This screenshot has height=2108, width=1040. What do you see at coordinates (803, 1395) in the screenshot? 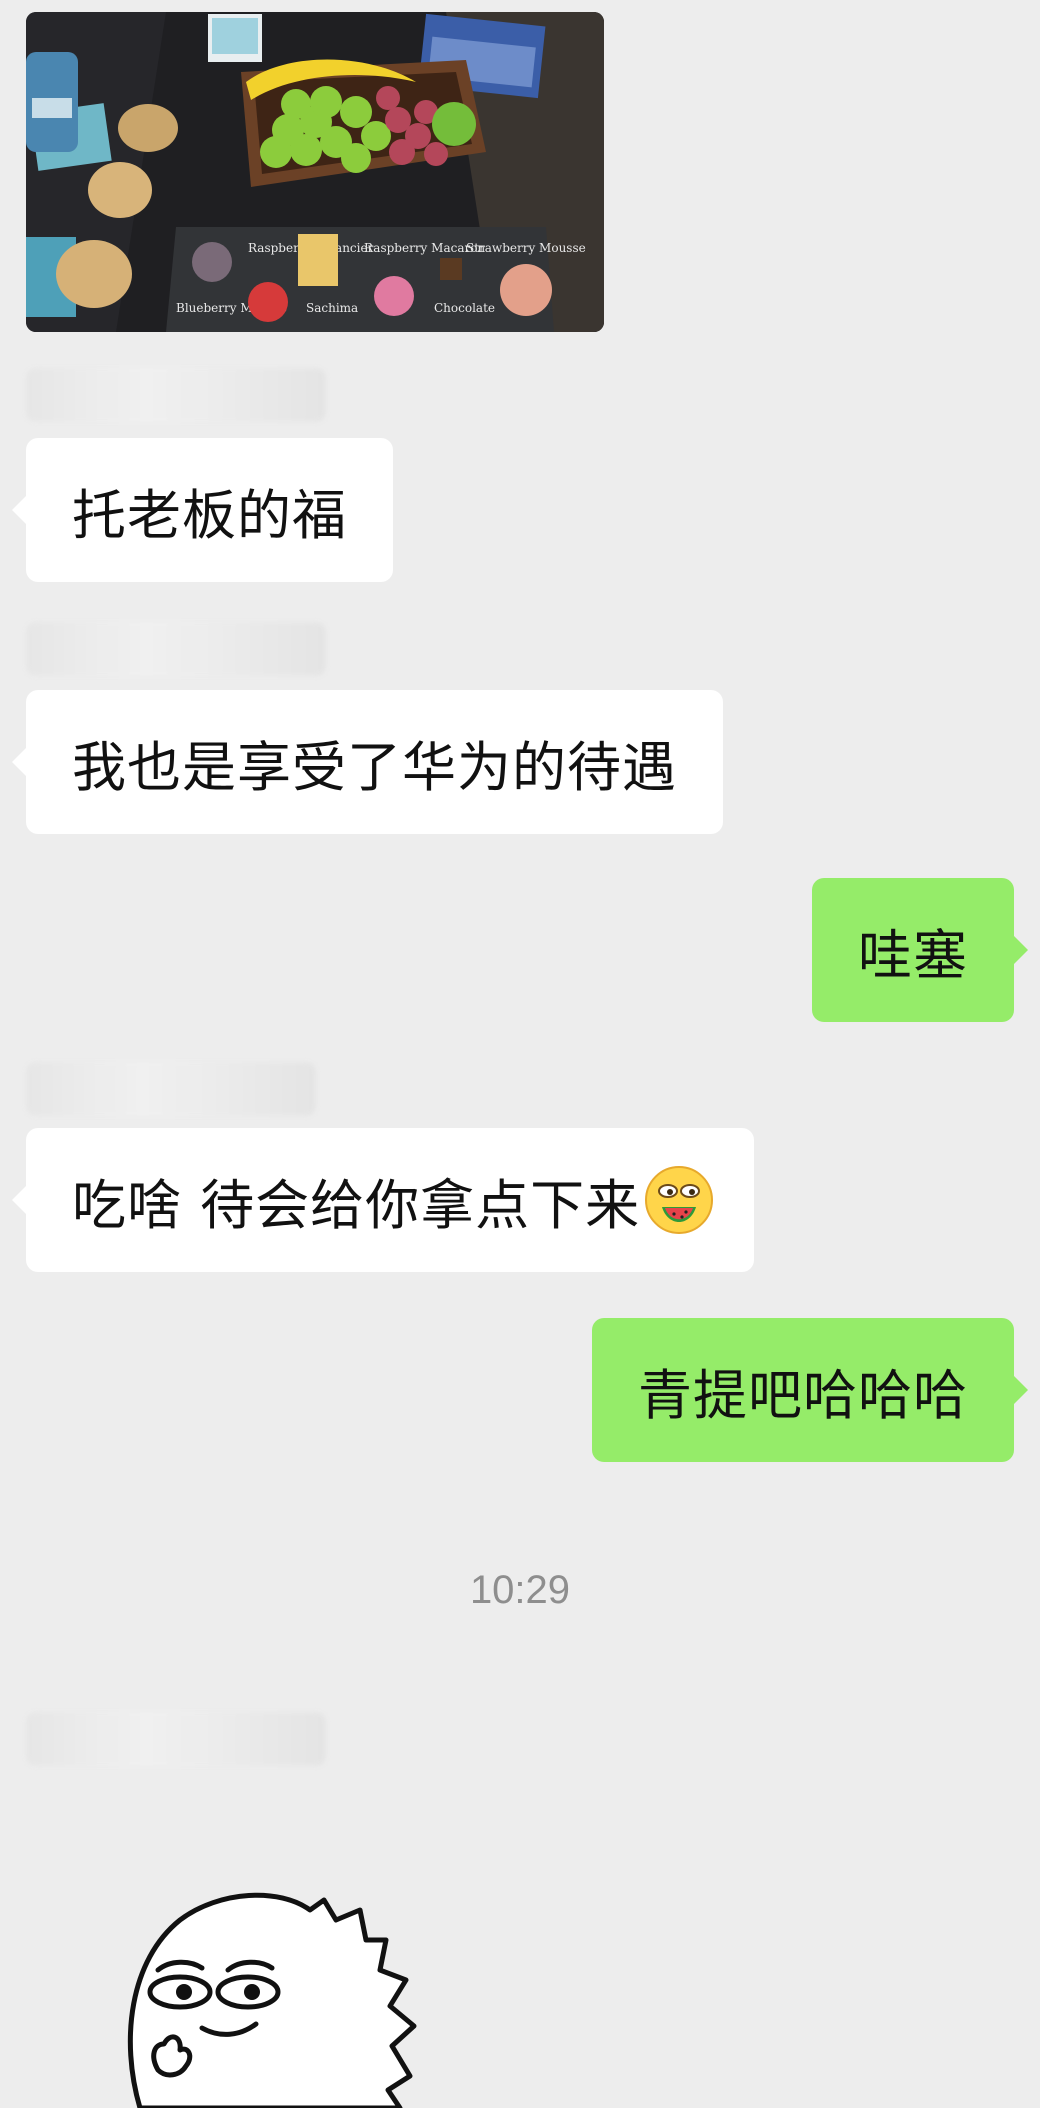
I see `message-text: 青提吧哈哈哈` at bounding box center [803, 1395].